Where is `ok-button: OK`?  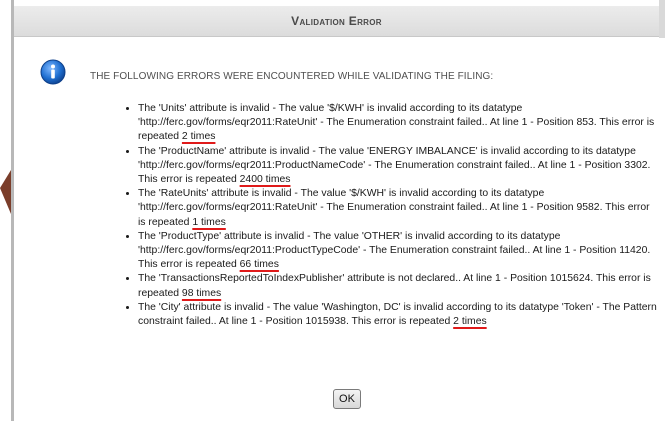
ok-button: OK is located at coordinates (347, 399).